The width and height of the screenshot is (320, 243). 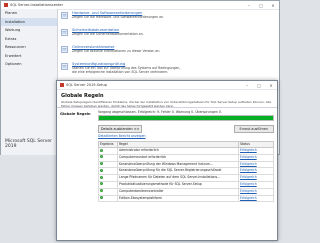 I want to click on setup-window-title: SQL Server 2019-Setup, so click(x=86, y=85).